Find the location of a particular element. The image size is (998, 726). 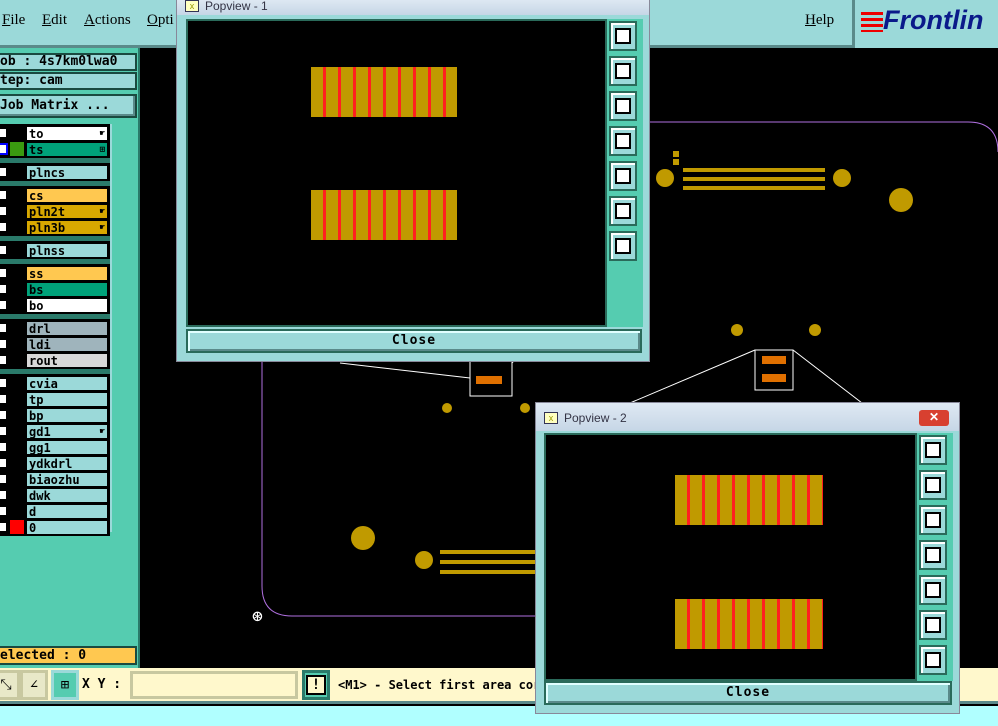

menu-actions: Actions is located at coordinates (107, 20).